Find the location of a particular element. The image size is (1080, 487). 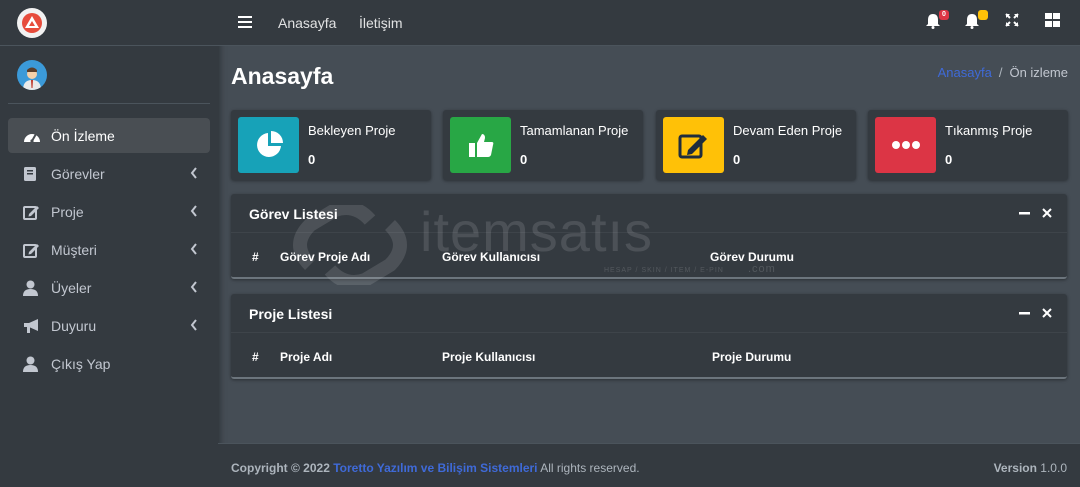

ellipsis-icon is located at coordinates (905, 145).